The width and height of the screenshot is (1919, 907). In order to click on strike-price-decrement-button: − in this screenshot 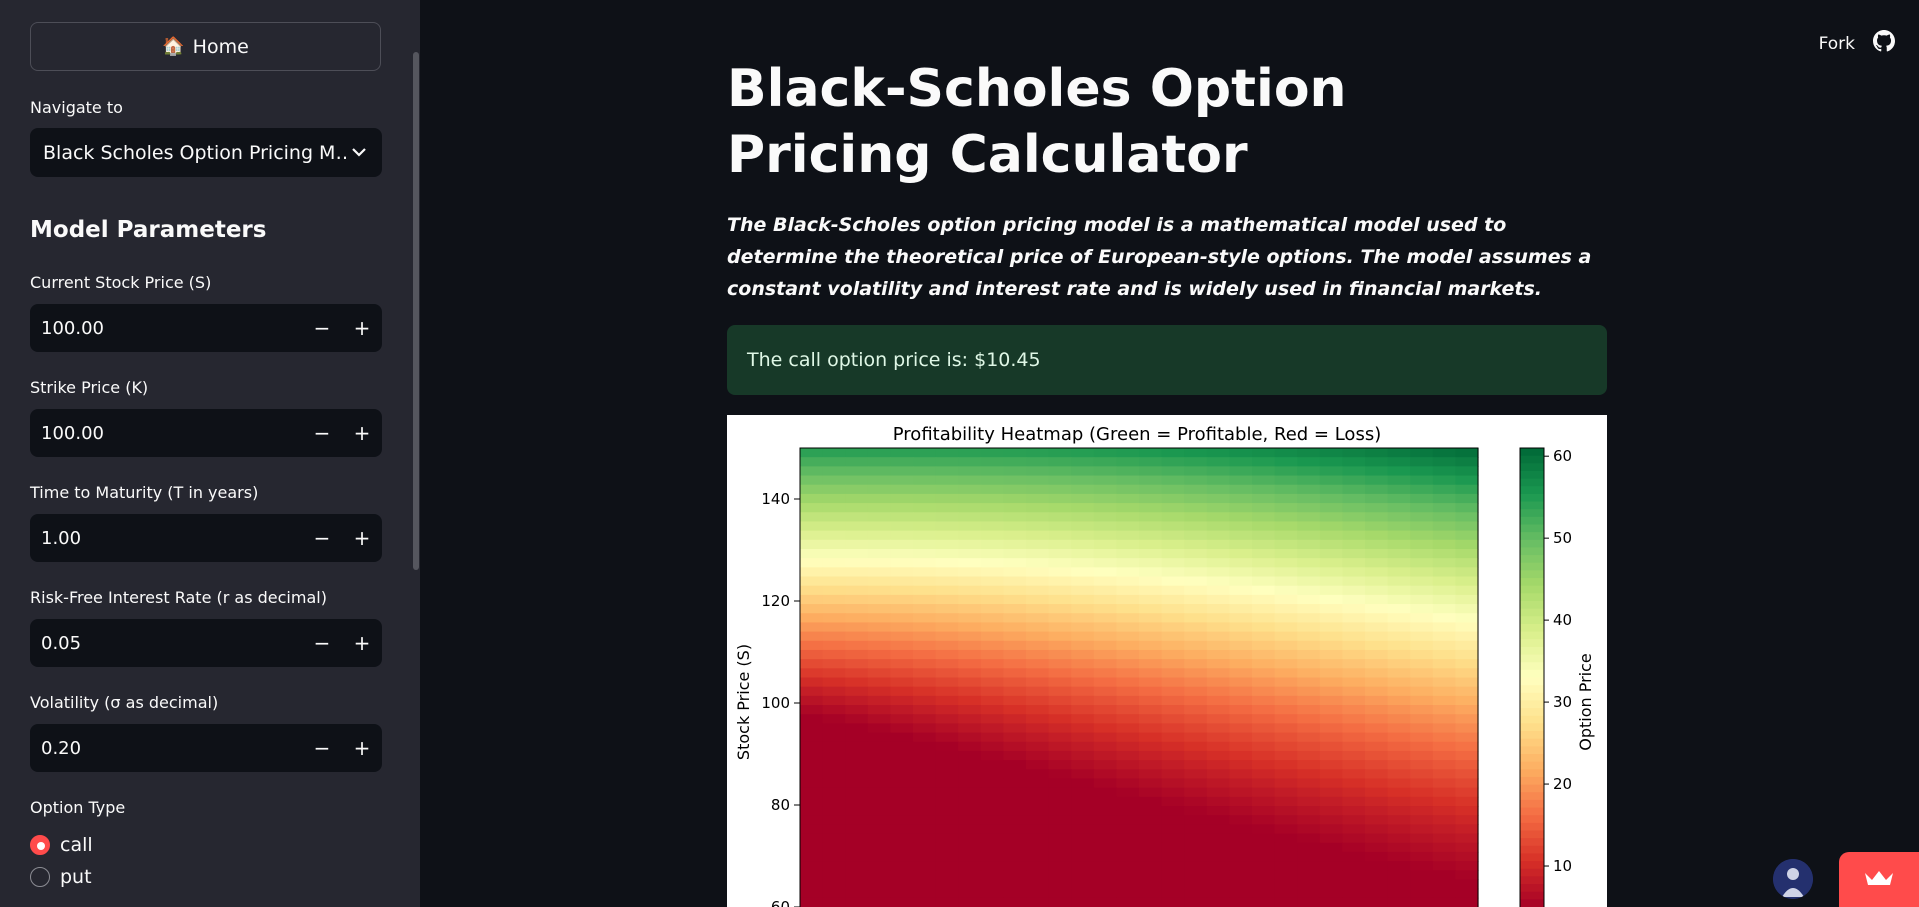, I will do `click(322, 433)`.